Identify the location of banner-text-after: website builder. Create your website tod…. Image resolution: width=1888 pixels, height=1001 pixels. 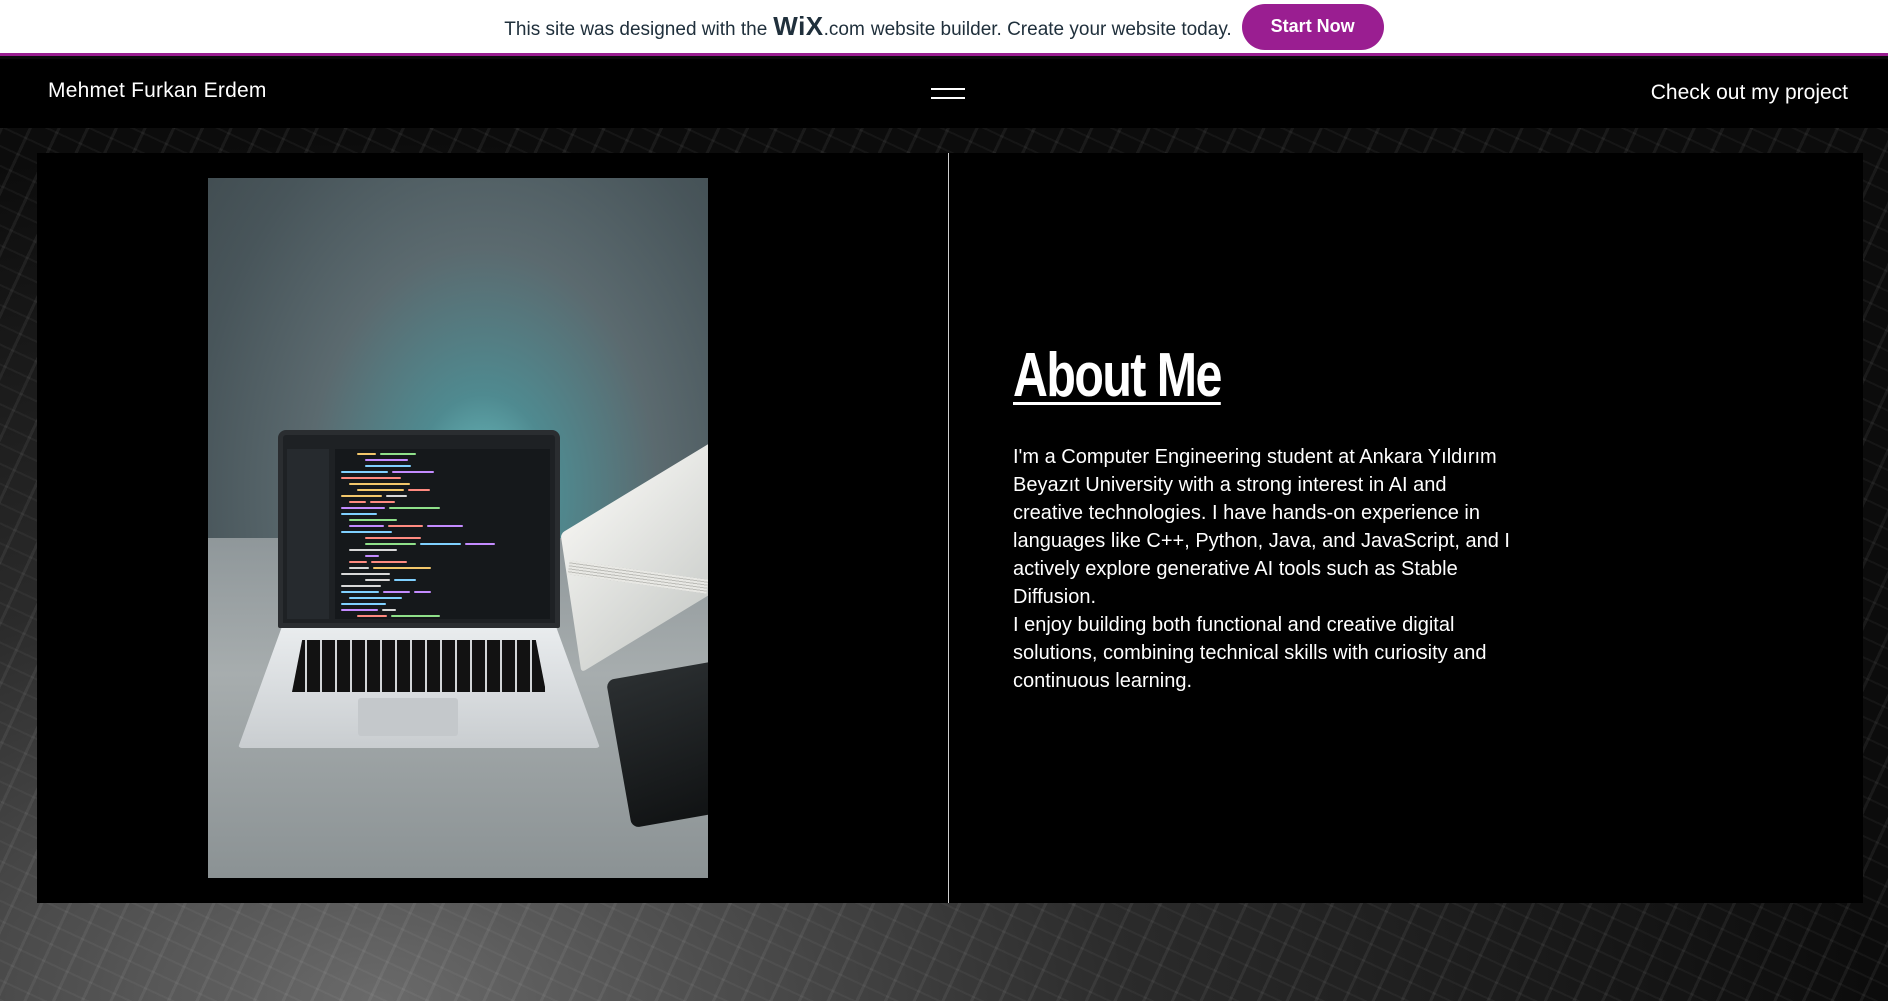
(1051, 29).